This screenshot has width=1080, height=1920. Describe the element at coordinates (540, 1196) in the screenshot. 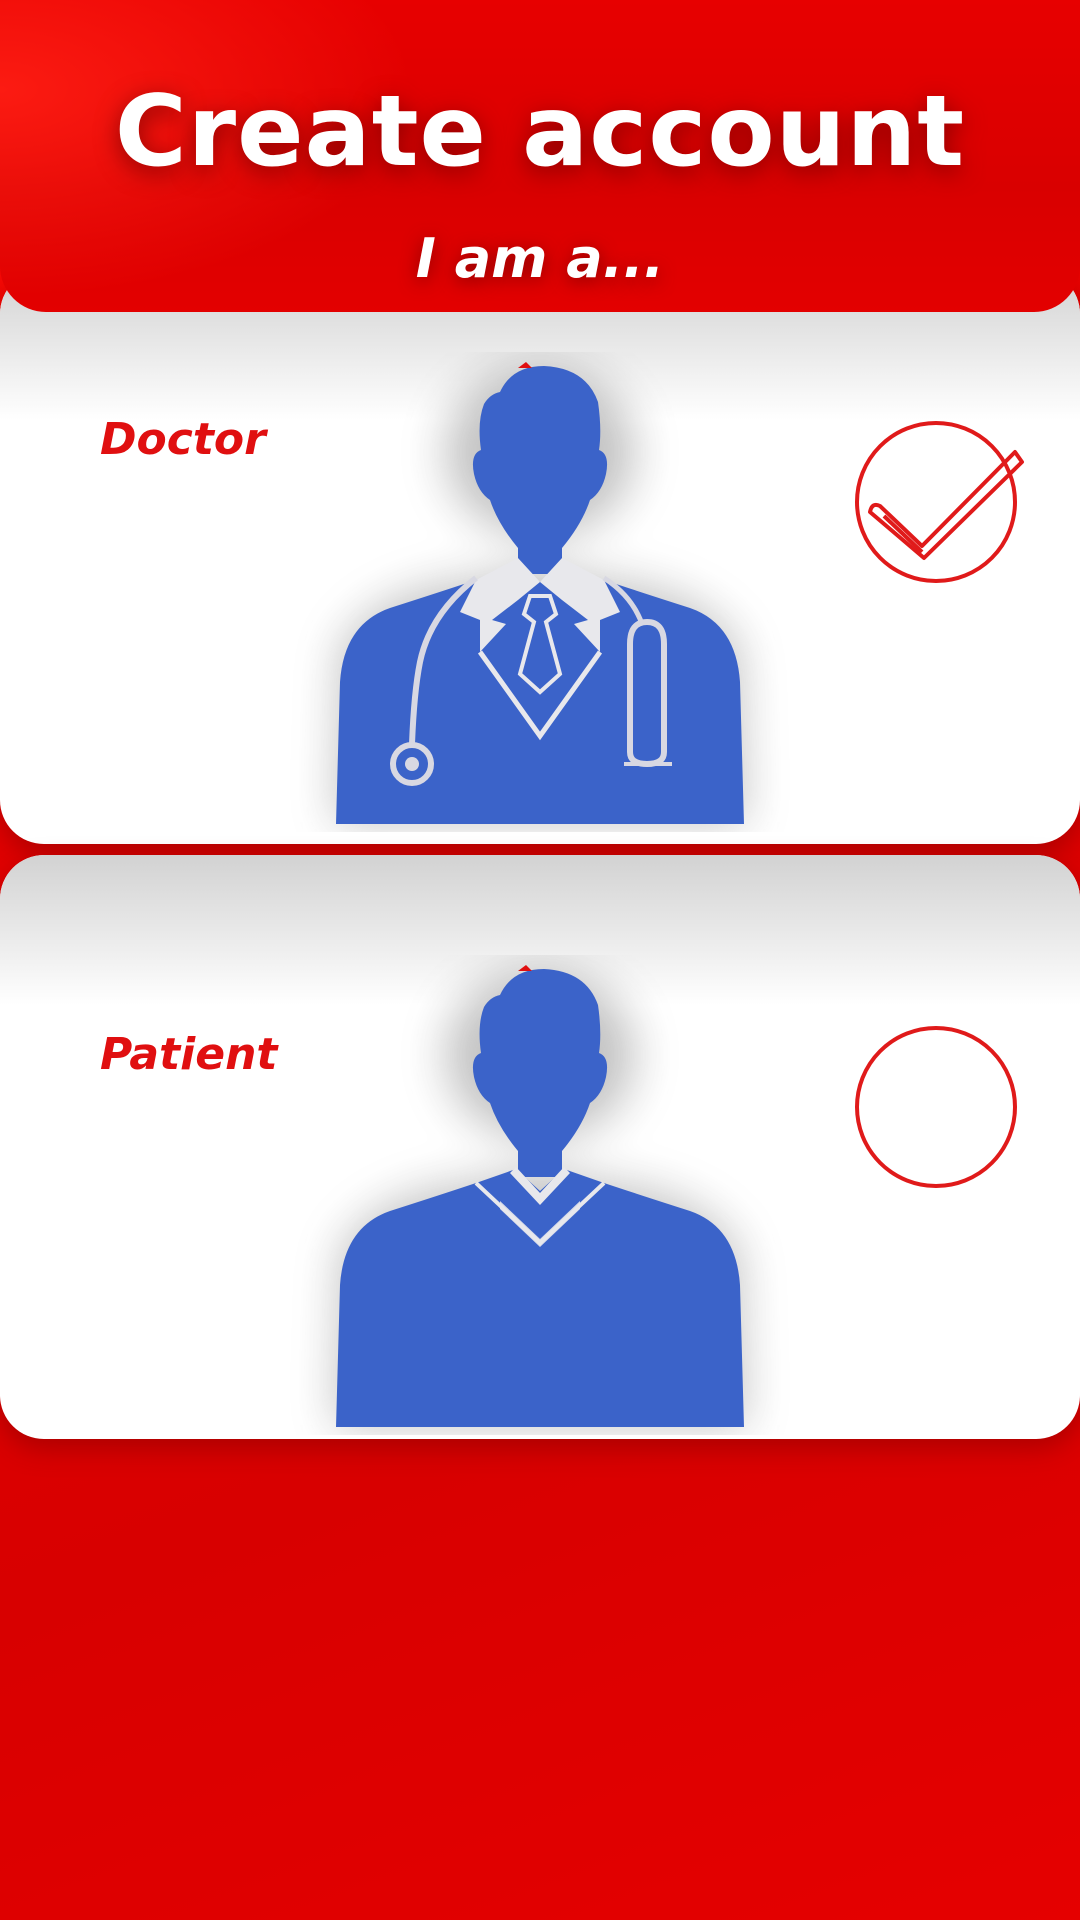

I see `patient-avatar-icon` at that location.